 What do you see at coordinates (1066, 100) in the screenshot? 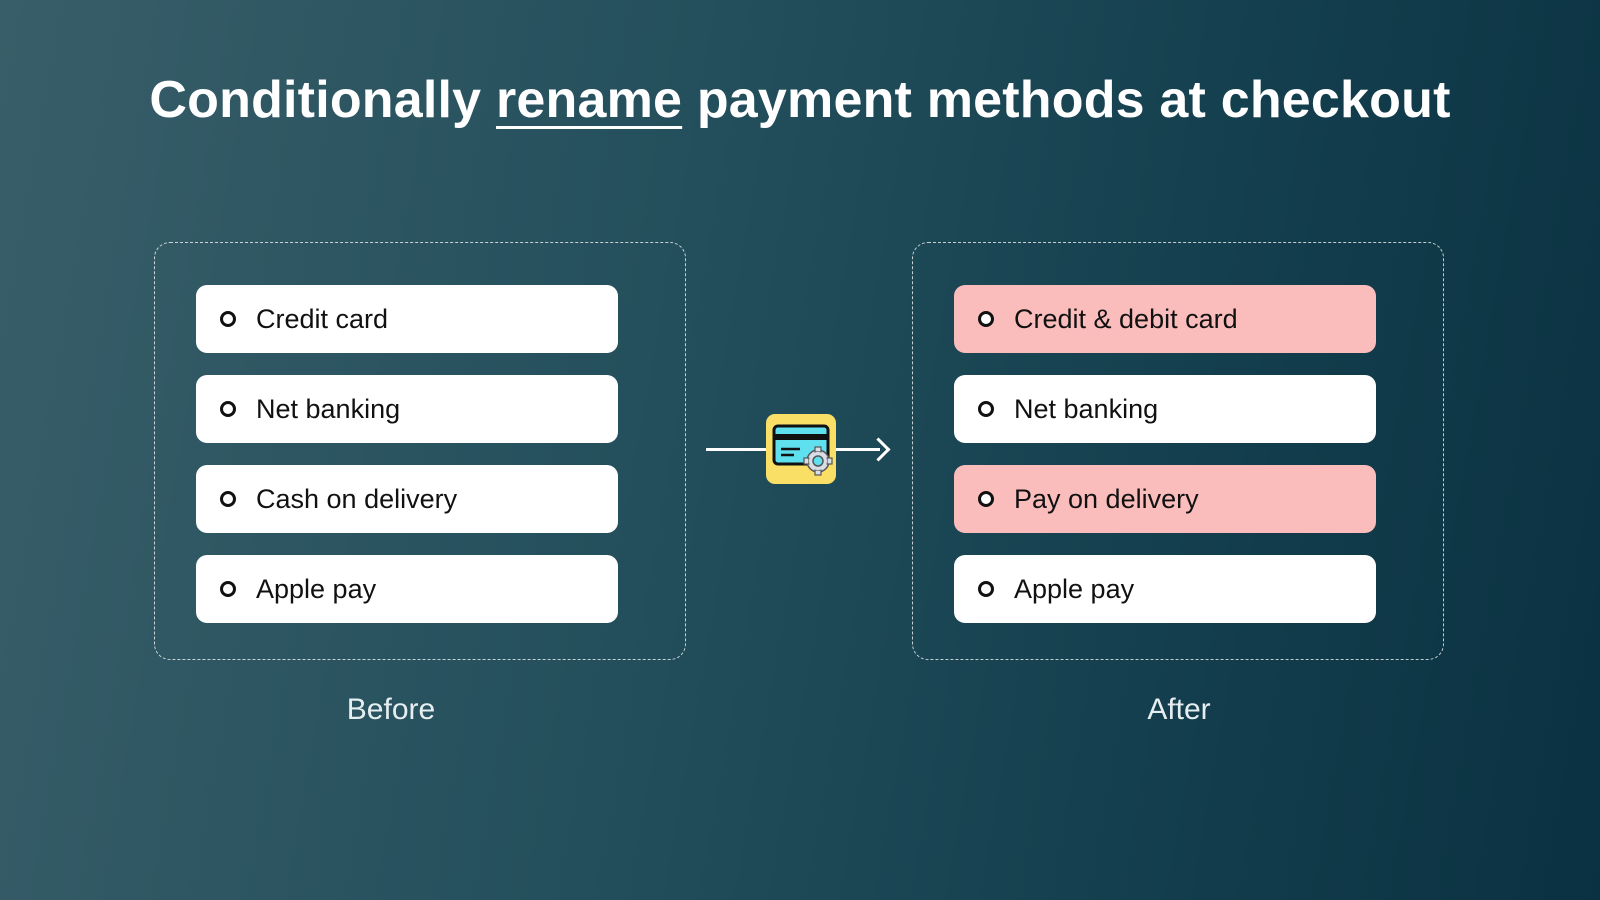
I see `title-suffix: payment methods at checkout` at bounding box center [1066, 100].